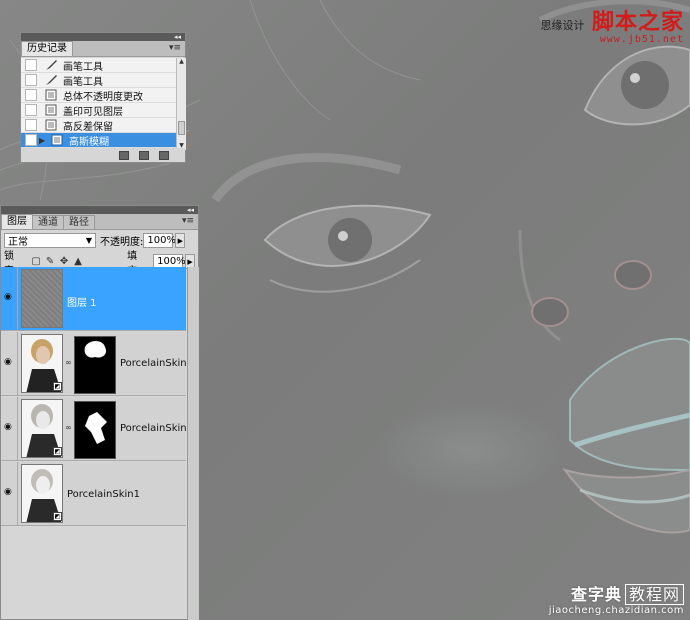 The height and width of the screenshot is (620, 690). Describe the element at coordinates (50, 240) in the screenshot. I see `blend-mode-select: 正常 ▼` at that location.